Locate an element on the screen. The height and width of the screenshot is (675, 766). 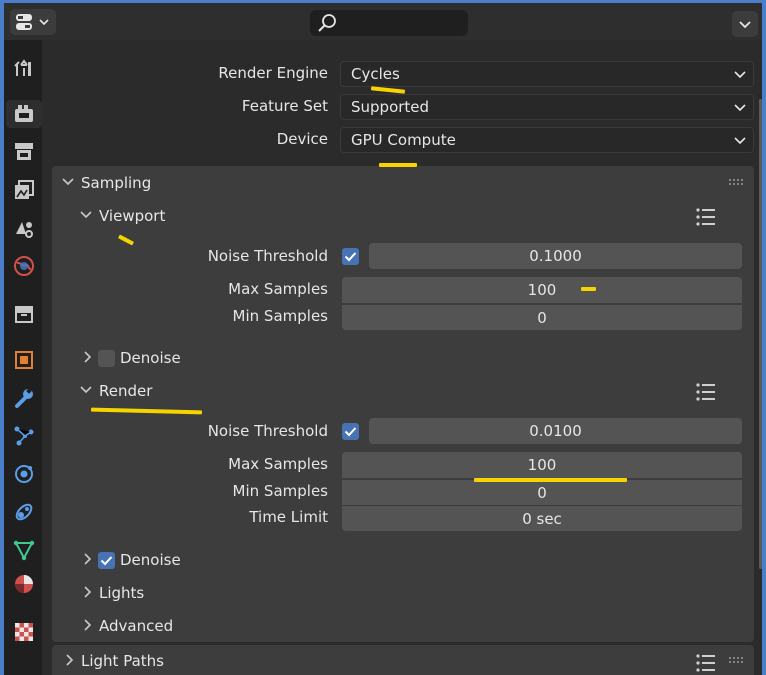
render-time-limit-label: Time Limit is located at coordinates (288, 517).